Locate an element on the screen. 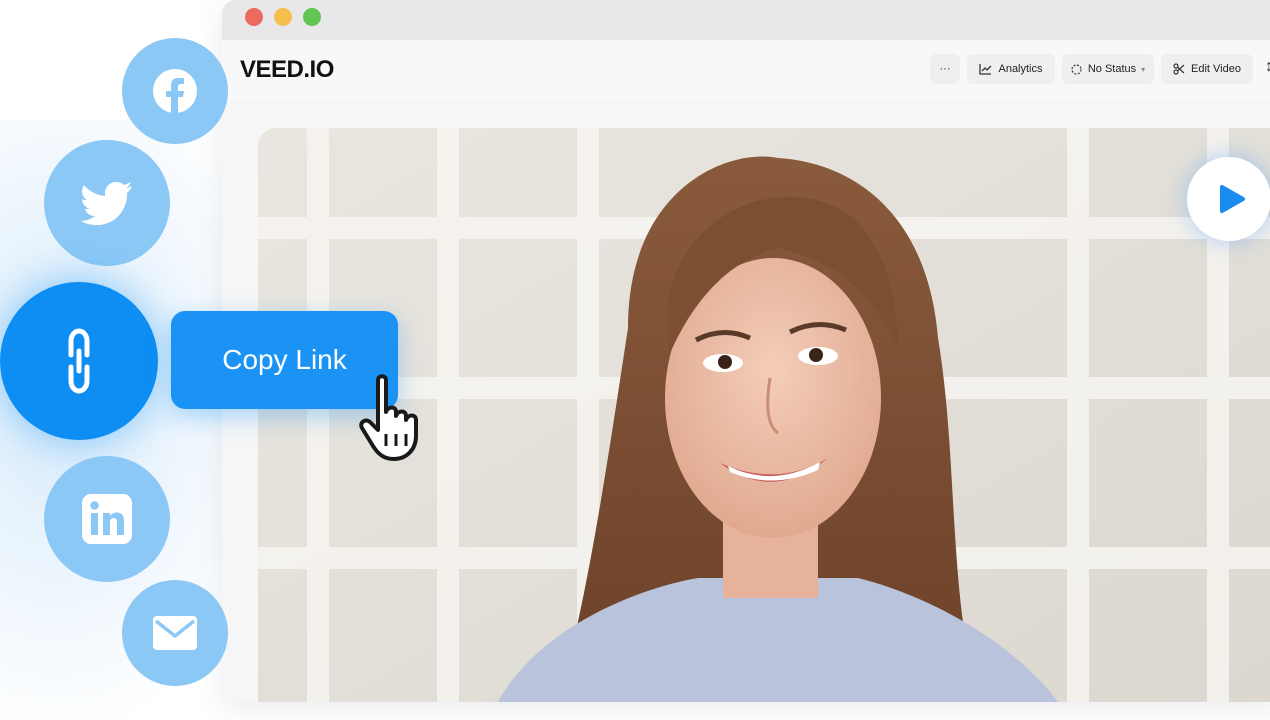 This screenshot has height=720, width=1270. share-copy-link-button is located at coordinates (79, 361).